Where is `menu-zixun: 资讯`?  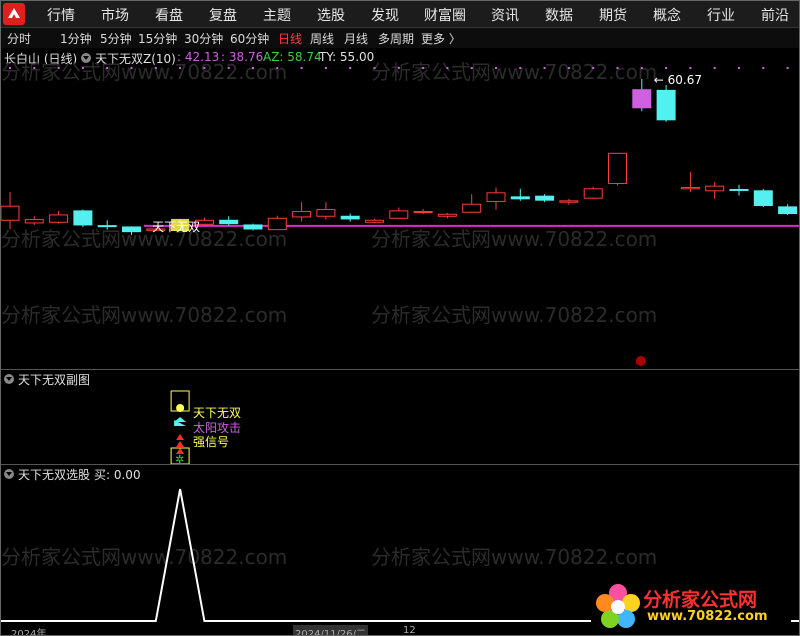
menu-zixun: 资讯 is located at coordinates (505, 15).